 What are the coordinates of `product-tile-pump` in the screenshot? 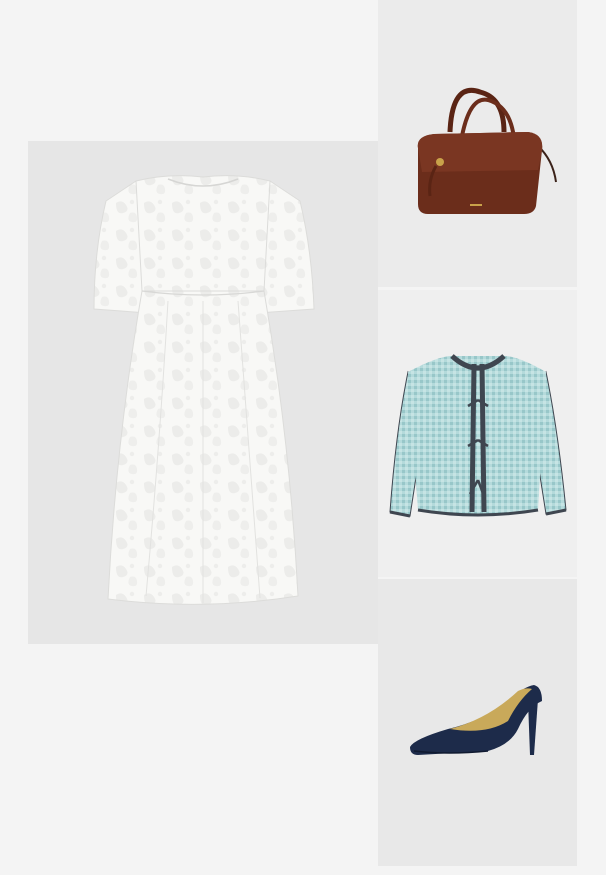 It's located at (477, 722).